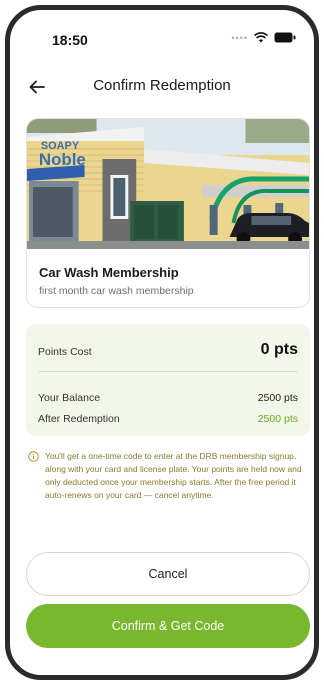  Describe the element at coordinates (279, 349) in the screenshot. I see `points-cost-value: 0 pts` at that location.